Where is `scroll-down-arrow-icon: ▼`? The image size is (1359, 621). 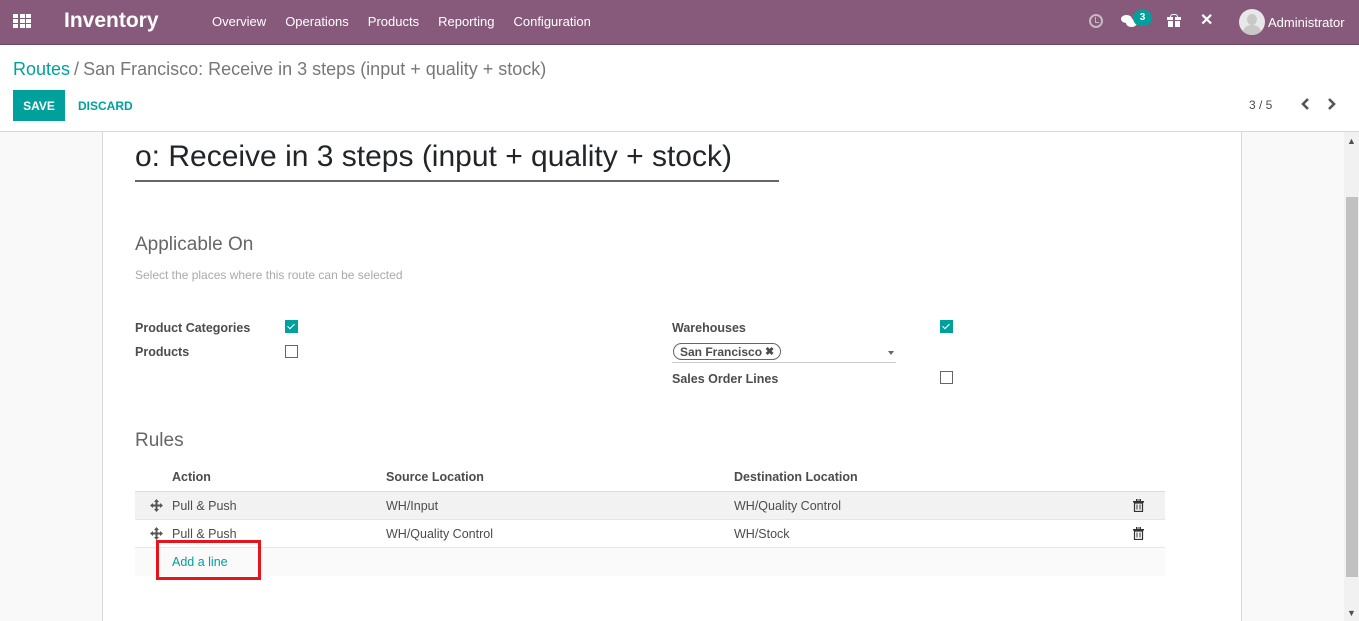
scroll-down-arrow-icon: ▼ is located at coordinates (1351, 612).